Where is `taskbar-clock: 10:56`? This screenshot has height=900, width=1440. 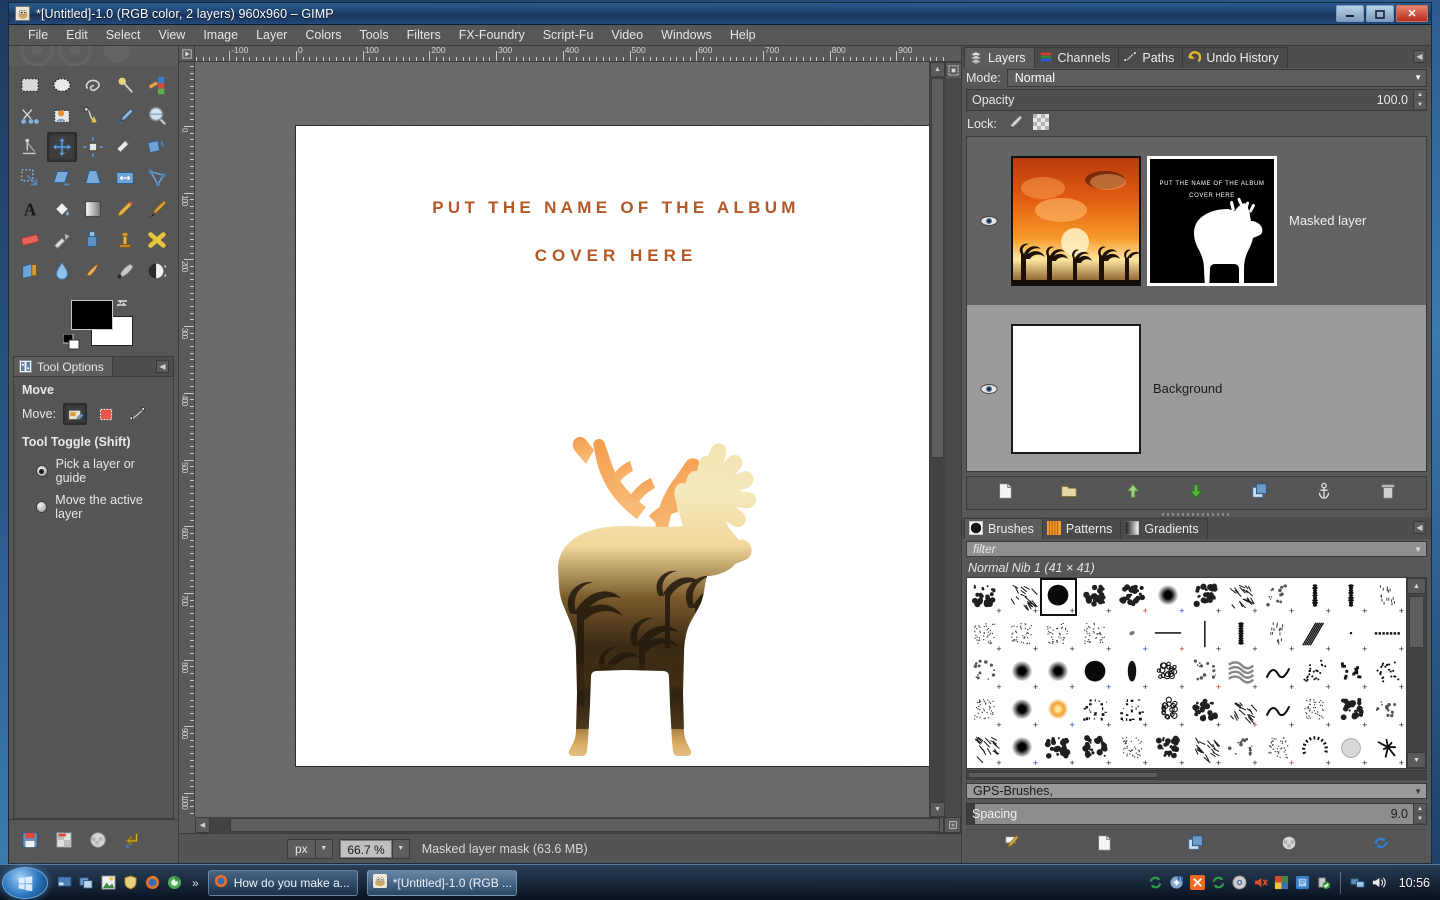
taskbar-clock: 10:56 is located at coordinates (1414, 883).